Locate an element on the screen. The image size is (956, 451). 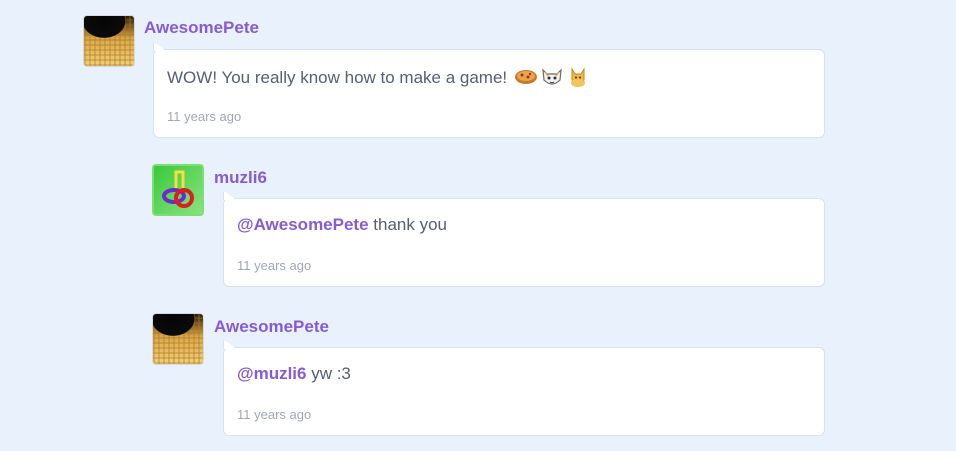
username-link: AwesomePete is located at coordinates (271, 327).